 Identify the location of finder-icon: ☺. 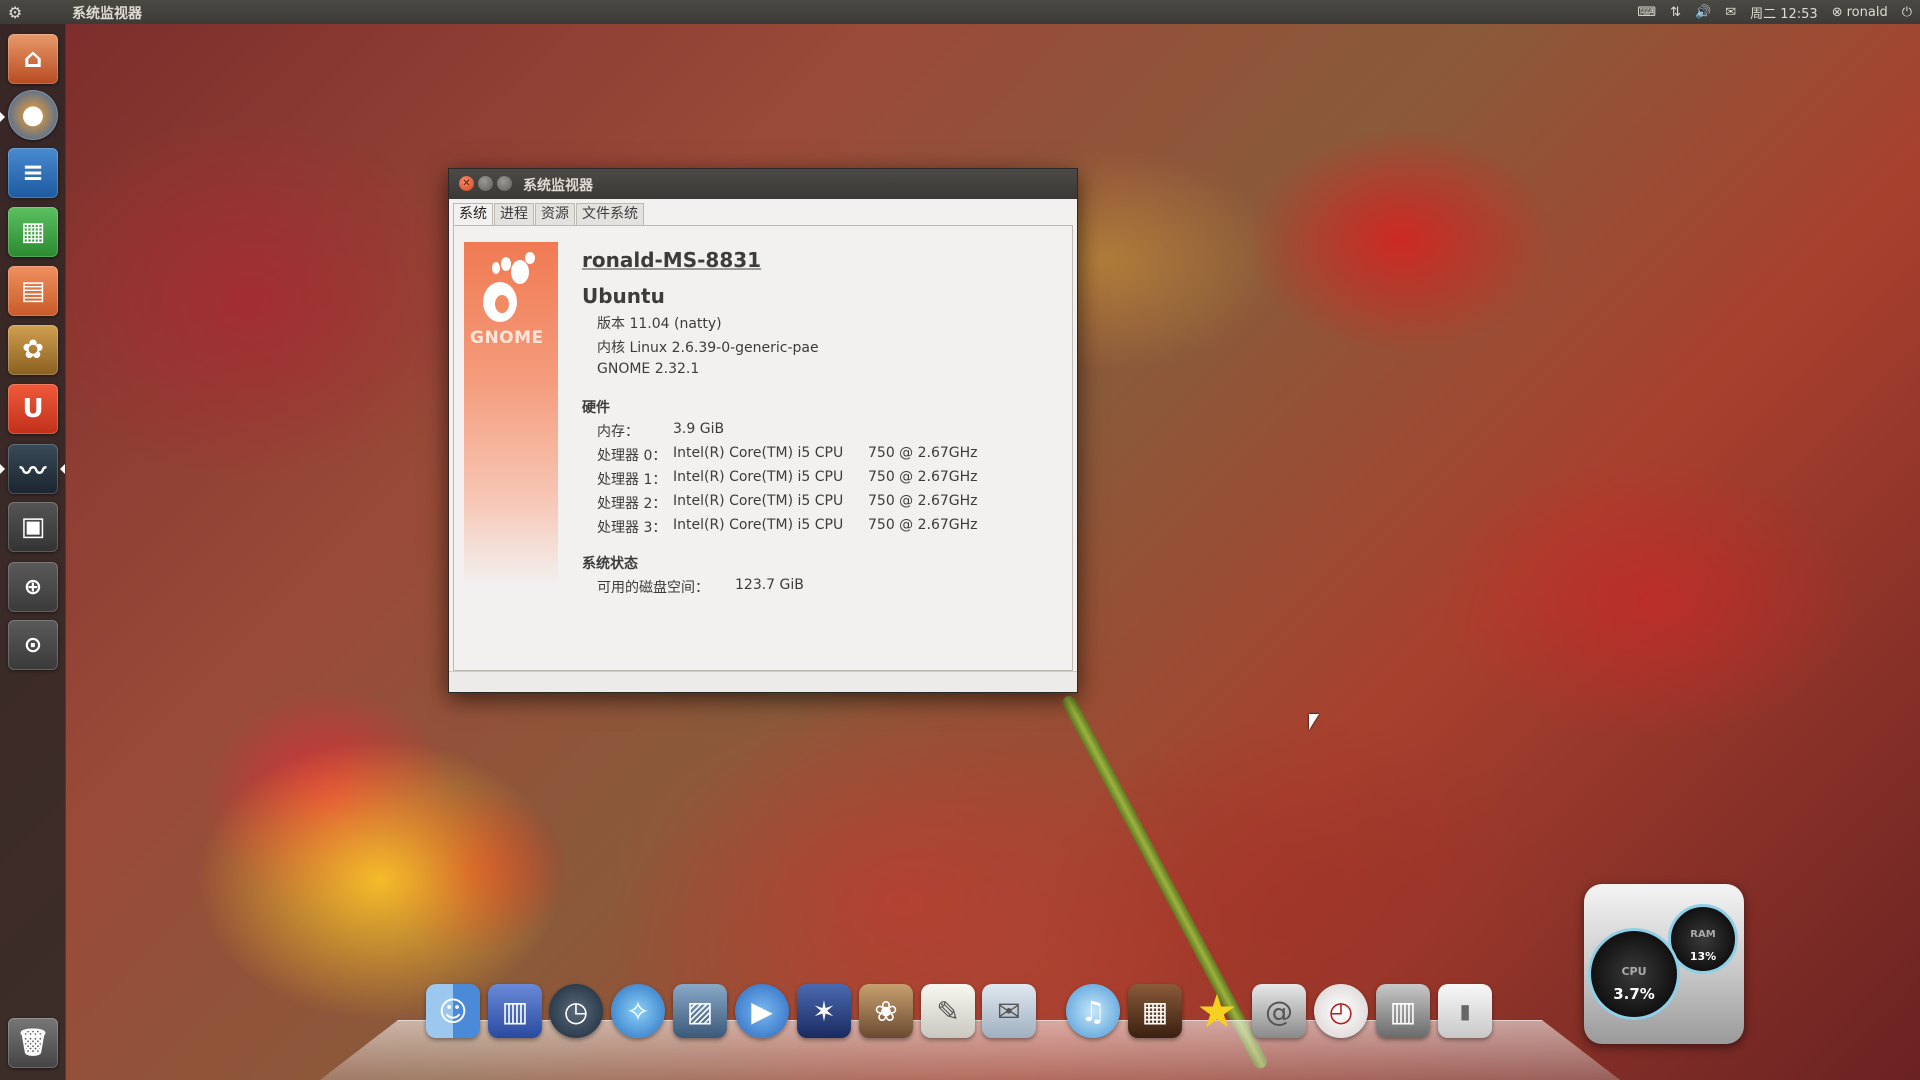
(453, 1011).